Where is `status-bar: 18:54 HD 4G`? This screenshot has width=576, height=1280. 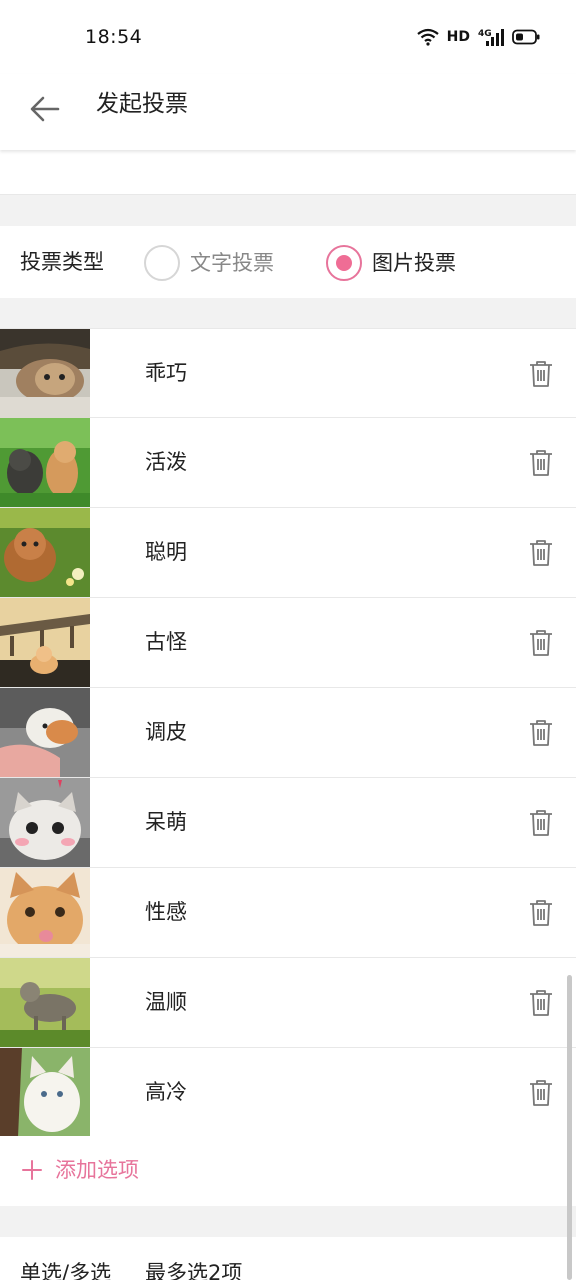
status-bar: 18:54 HD 4G is located at coordinates (288, 37).